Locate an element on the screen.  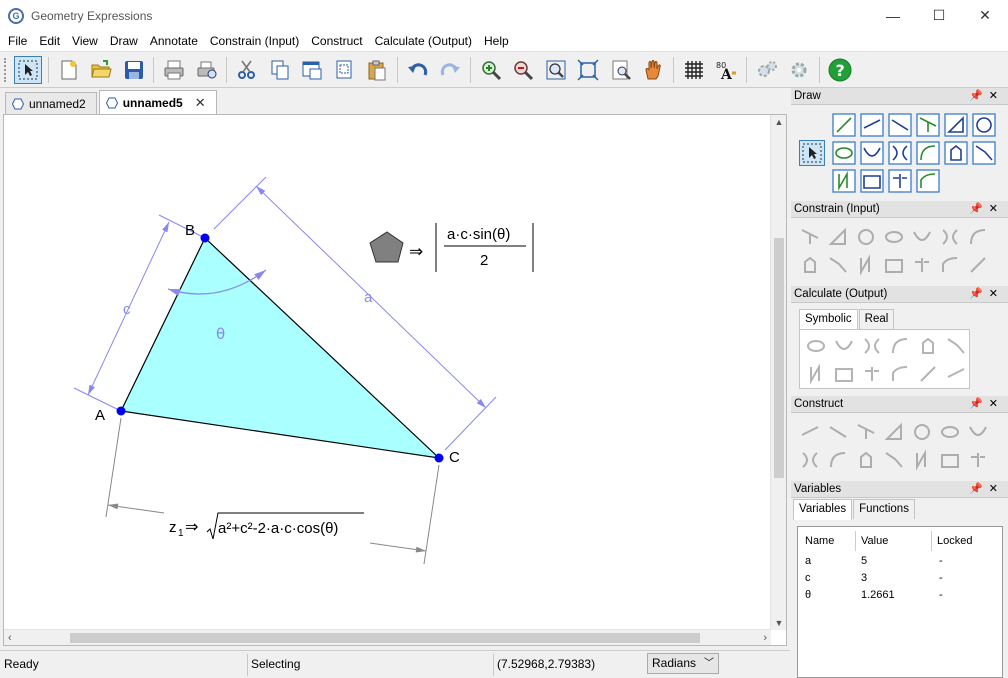
vertical-scrollbar: ▲ ▼ is located at coordinates (778, 372).